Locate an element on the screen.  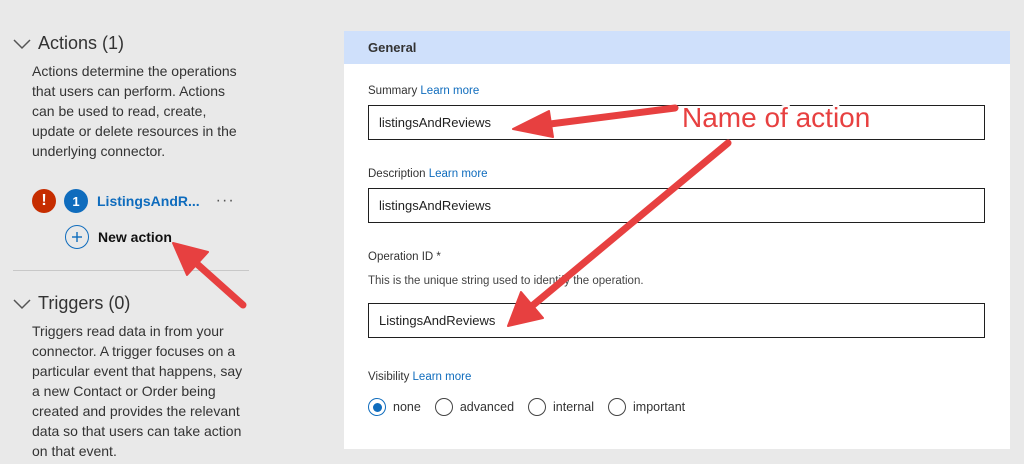
annotation-label: Name of action is located at coordinates (776, 117).